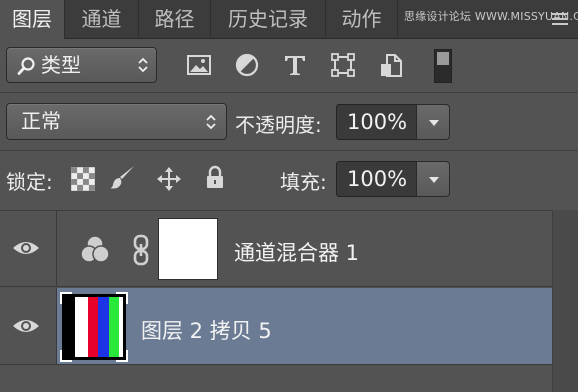 The image size is (578, 392). Describe the element at coordinates (443, 66) in the screenshot. I see `filter-toggle-switch` at that location.